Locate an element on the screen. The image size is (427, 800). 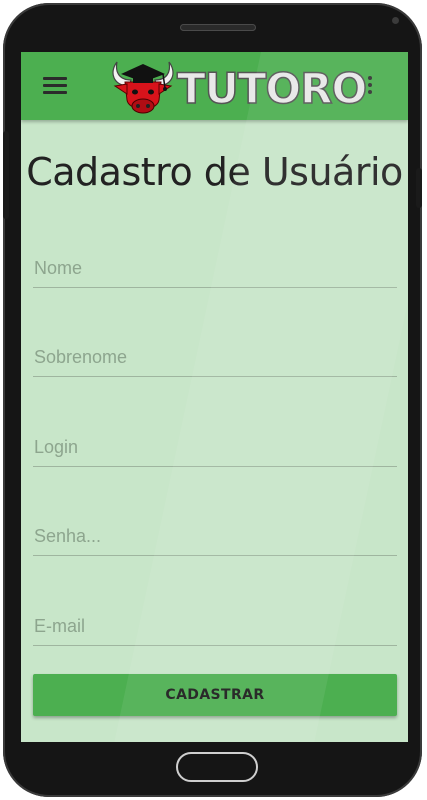
logo-text: TUTORO is located at coordinates (272, 88).